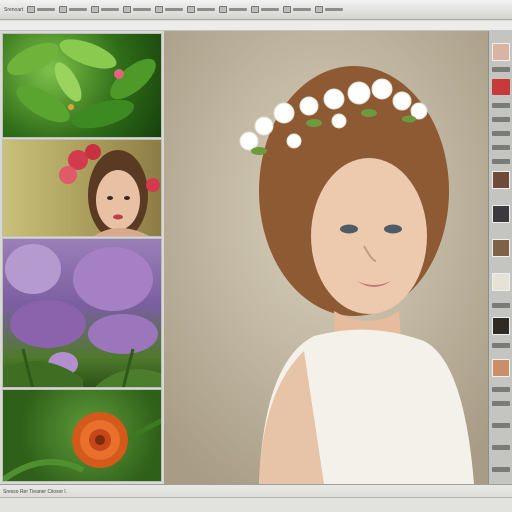 The height and width of the screenshot is (512, 512). I want to click on thumb-portrait, so click(82, 188).